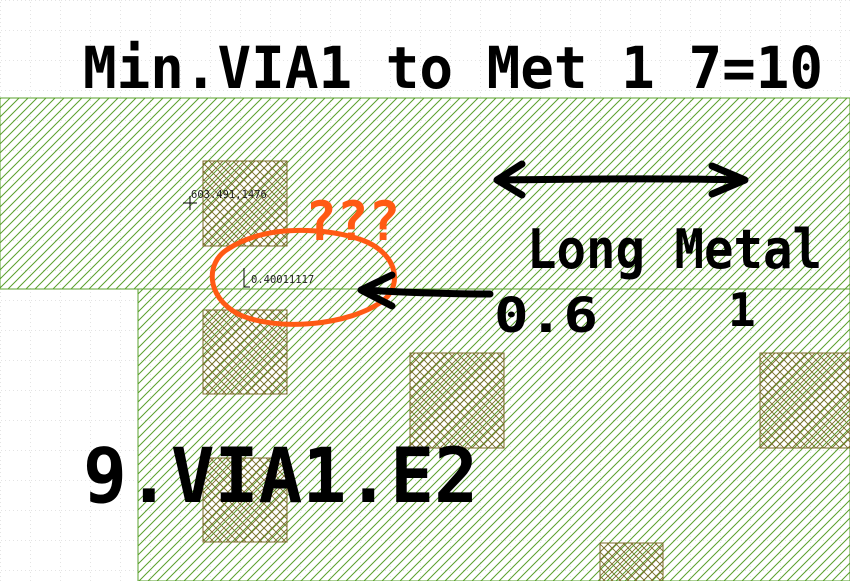 Image resolution: width=850 pixels, height=586 pixels. What do you see at coordinates (229, 195) in the screenshot?
I see `cursor-coordinates: 603.491,1476` at bounding box center [229, 195].